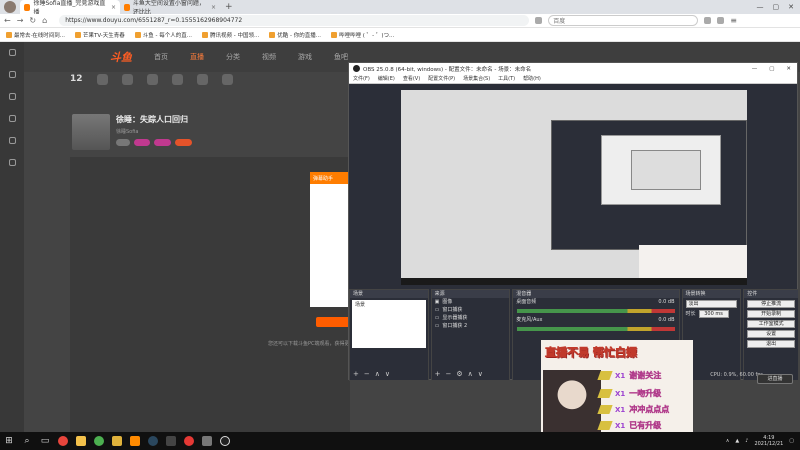 The height and width of the screenshot is (450, 800). Describe the element at coordinates (153, 441) in the screenshot. I see `steam-app` at that location.